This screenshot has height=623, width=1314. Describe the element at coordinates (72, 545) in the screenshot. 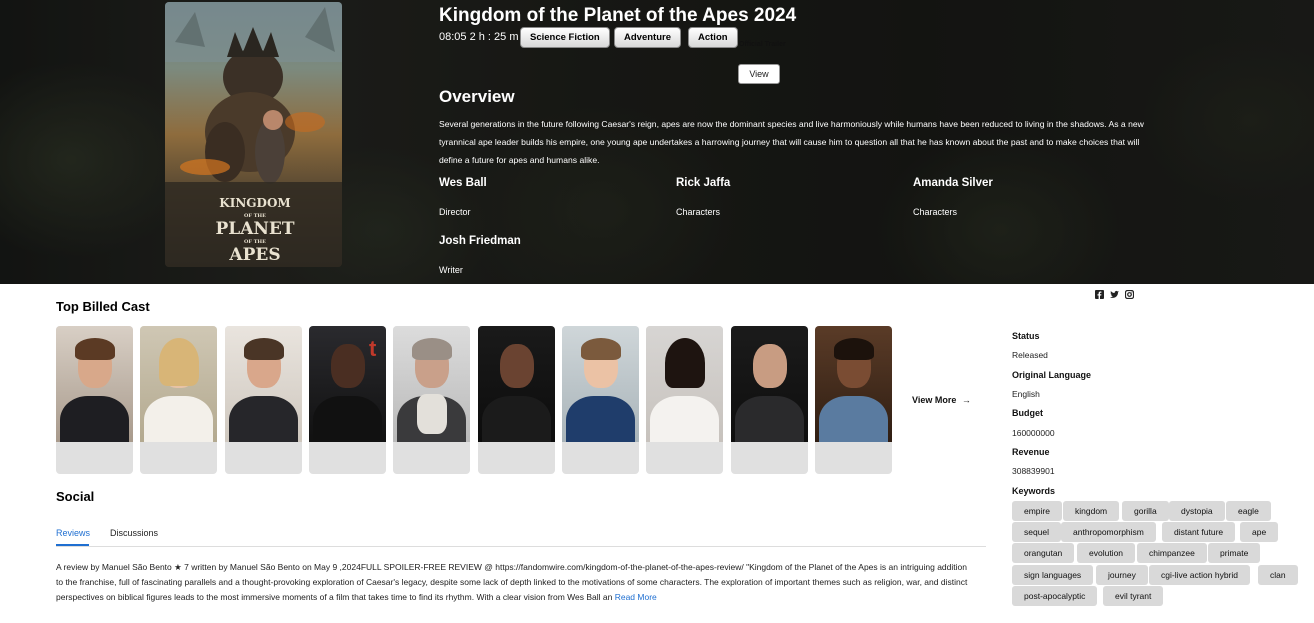

I see `active-tab-indicator` at that location.